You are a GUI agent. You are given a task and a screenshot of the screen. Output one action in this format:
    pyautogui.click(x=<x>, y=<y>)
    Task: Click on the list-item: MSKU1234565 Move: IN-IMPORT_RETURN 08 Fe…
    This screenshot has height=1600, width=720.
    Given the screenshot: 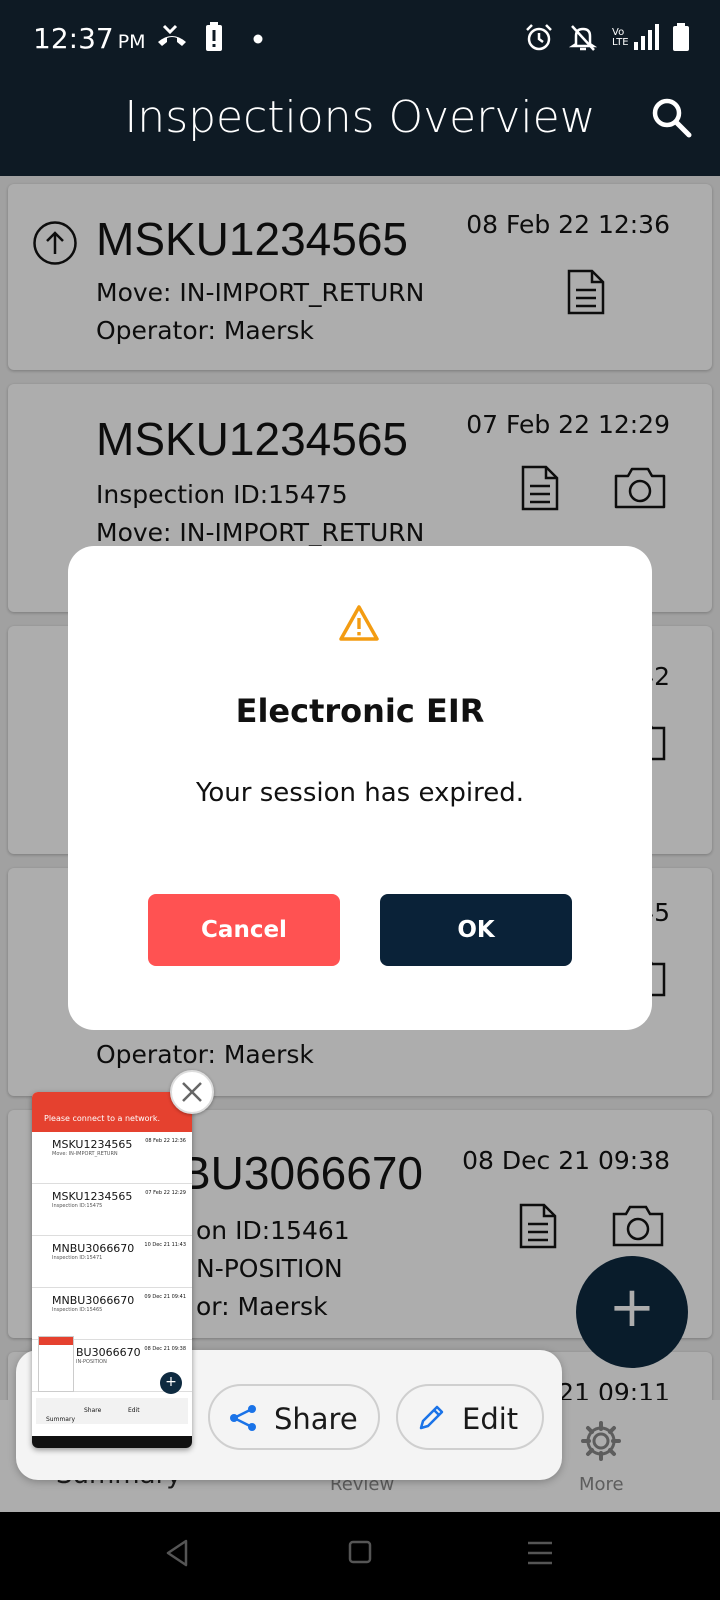 What is the action you would take?
    pyautogui.click(x=112, y=1158)
    